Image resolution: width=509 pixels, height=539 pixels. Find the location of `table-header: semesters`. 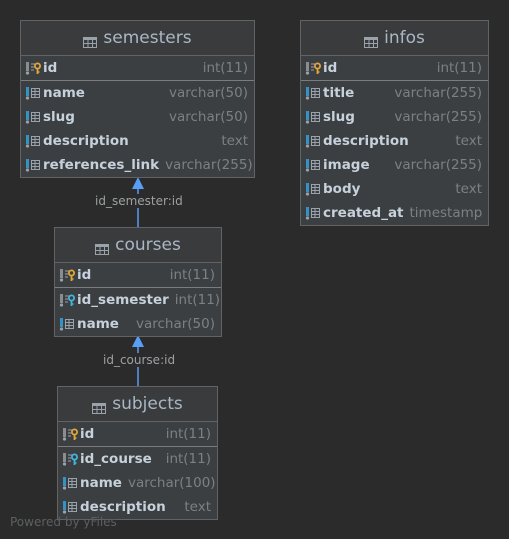

table-header: semesters is located at coordinates (137, 38).